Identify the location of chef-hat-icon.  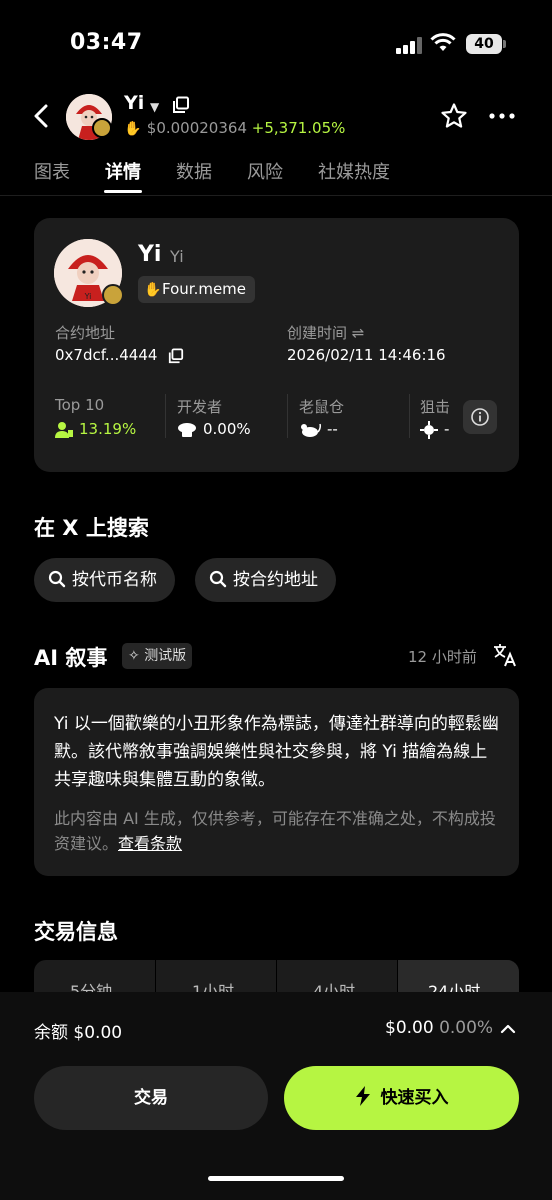
(187, 429).